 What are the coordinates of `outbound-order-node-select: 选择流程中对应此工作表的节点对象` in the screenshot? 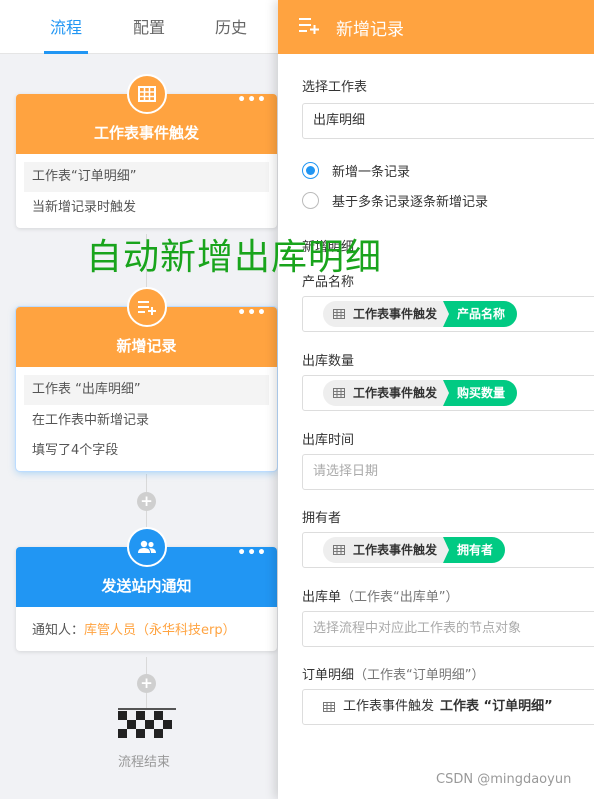 It's located at (448, 629).